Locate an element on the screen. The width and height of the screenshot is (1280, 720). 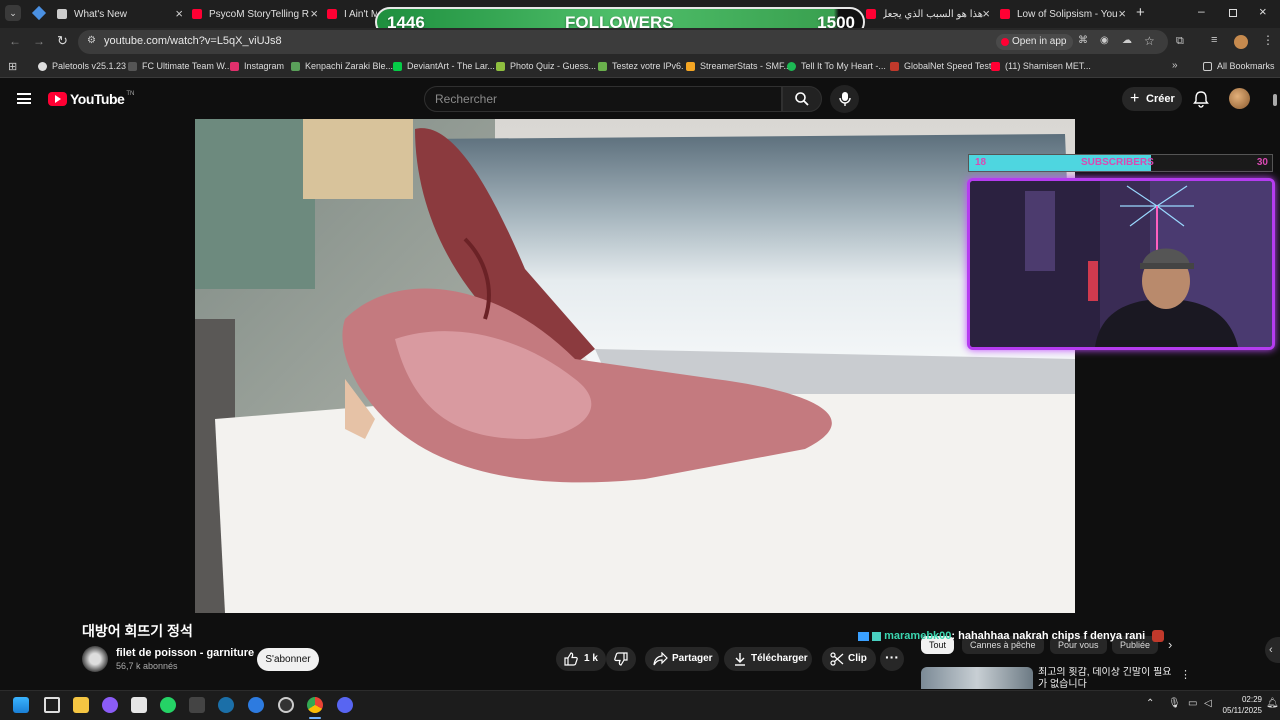
url-text: youtube.com/watch?v=L5qX_viUJs8 is located at coordinates (193, 41).